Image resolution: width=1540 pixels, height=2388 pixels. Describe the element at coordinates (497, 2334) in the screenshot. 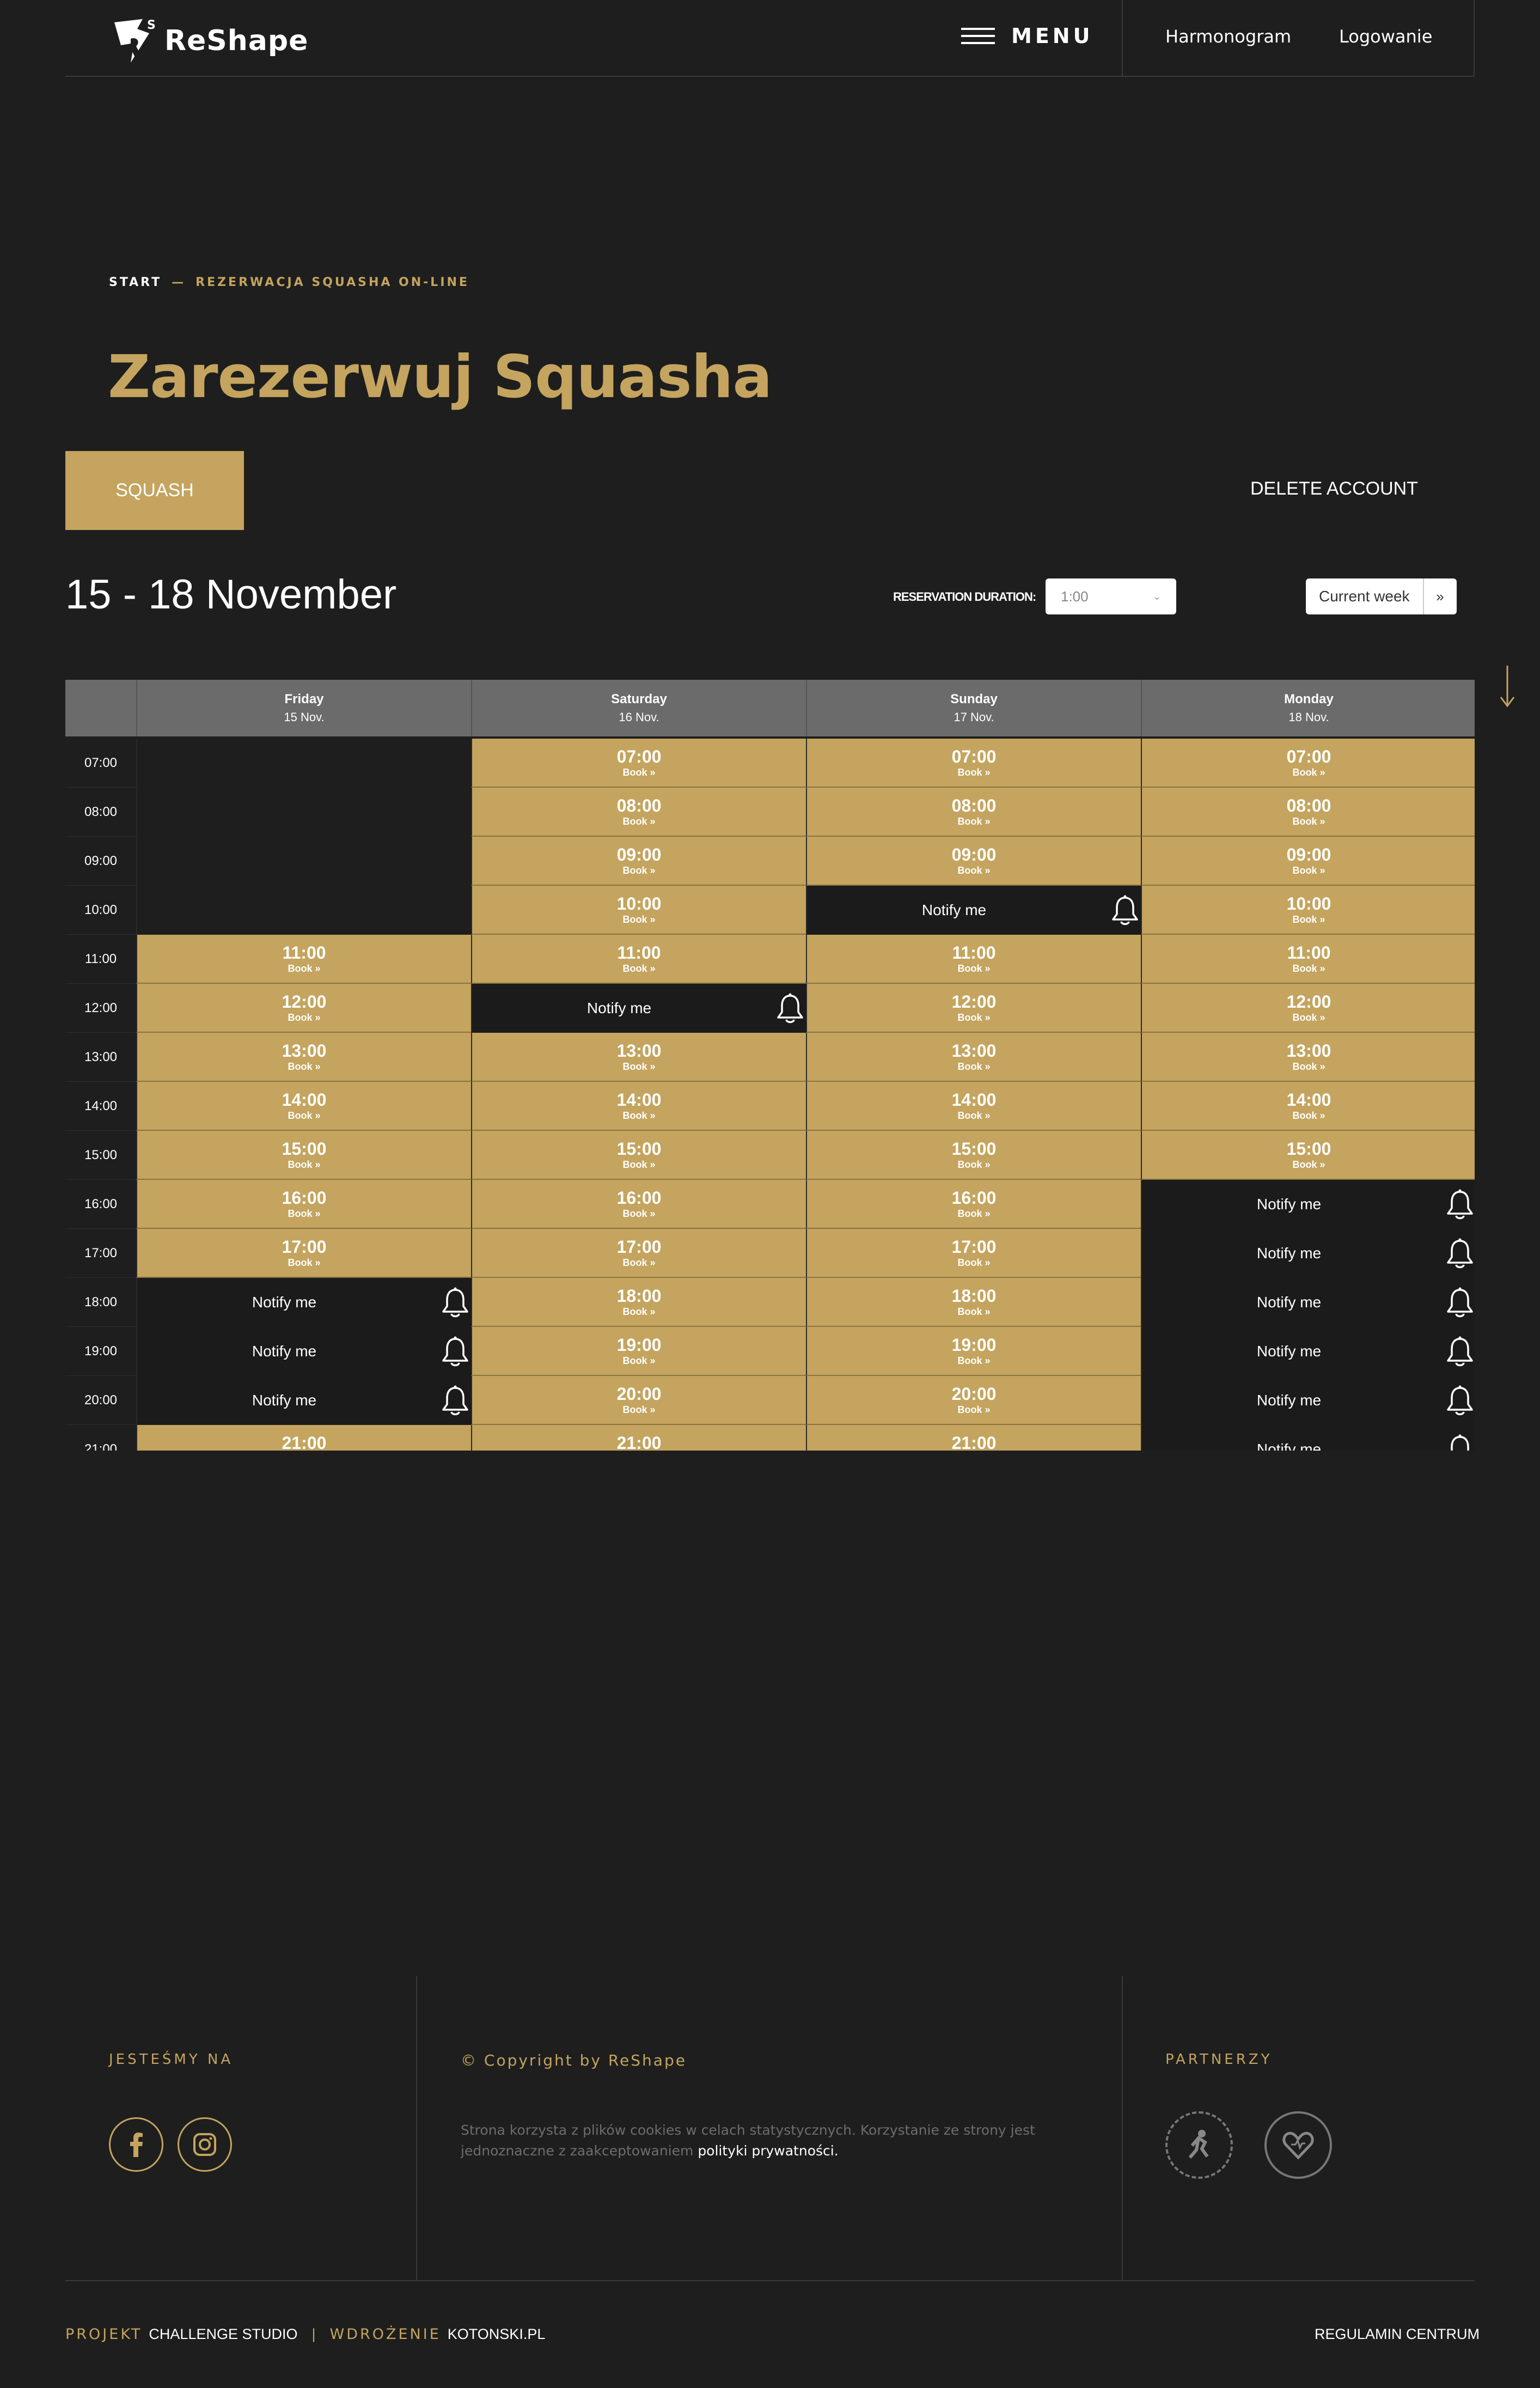

I see `implementation-link: KOTONSKI.PL` at that location.